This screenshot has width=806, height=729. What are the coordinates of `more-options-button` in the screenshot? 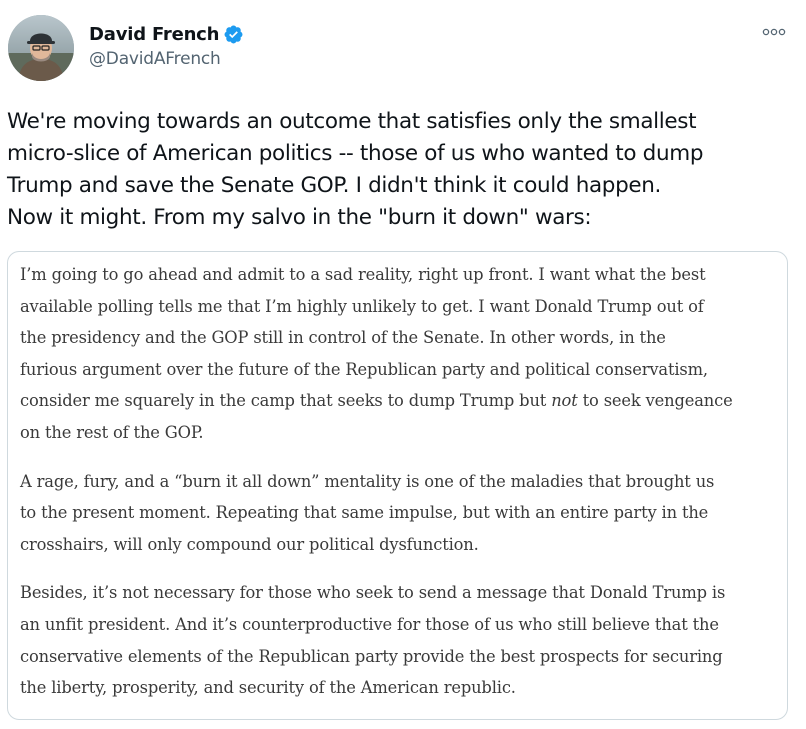 It's located at (774, 32).